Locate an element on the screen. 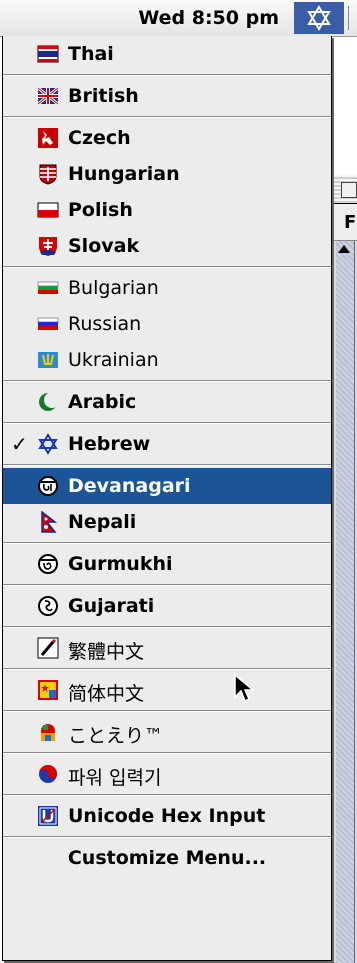 Image resolution: width=357 pixels, height=963 pixels. menu-item-label: Arabic is located at coordinates (102, 402).